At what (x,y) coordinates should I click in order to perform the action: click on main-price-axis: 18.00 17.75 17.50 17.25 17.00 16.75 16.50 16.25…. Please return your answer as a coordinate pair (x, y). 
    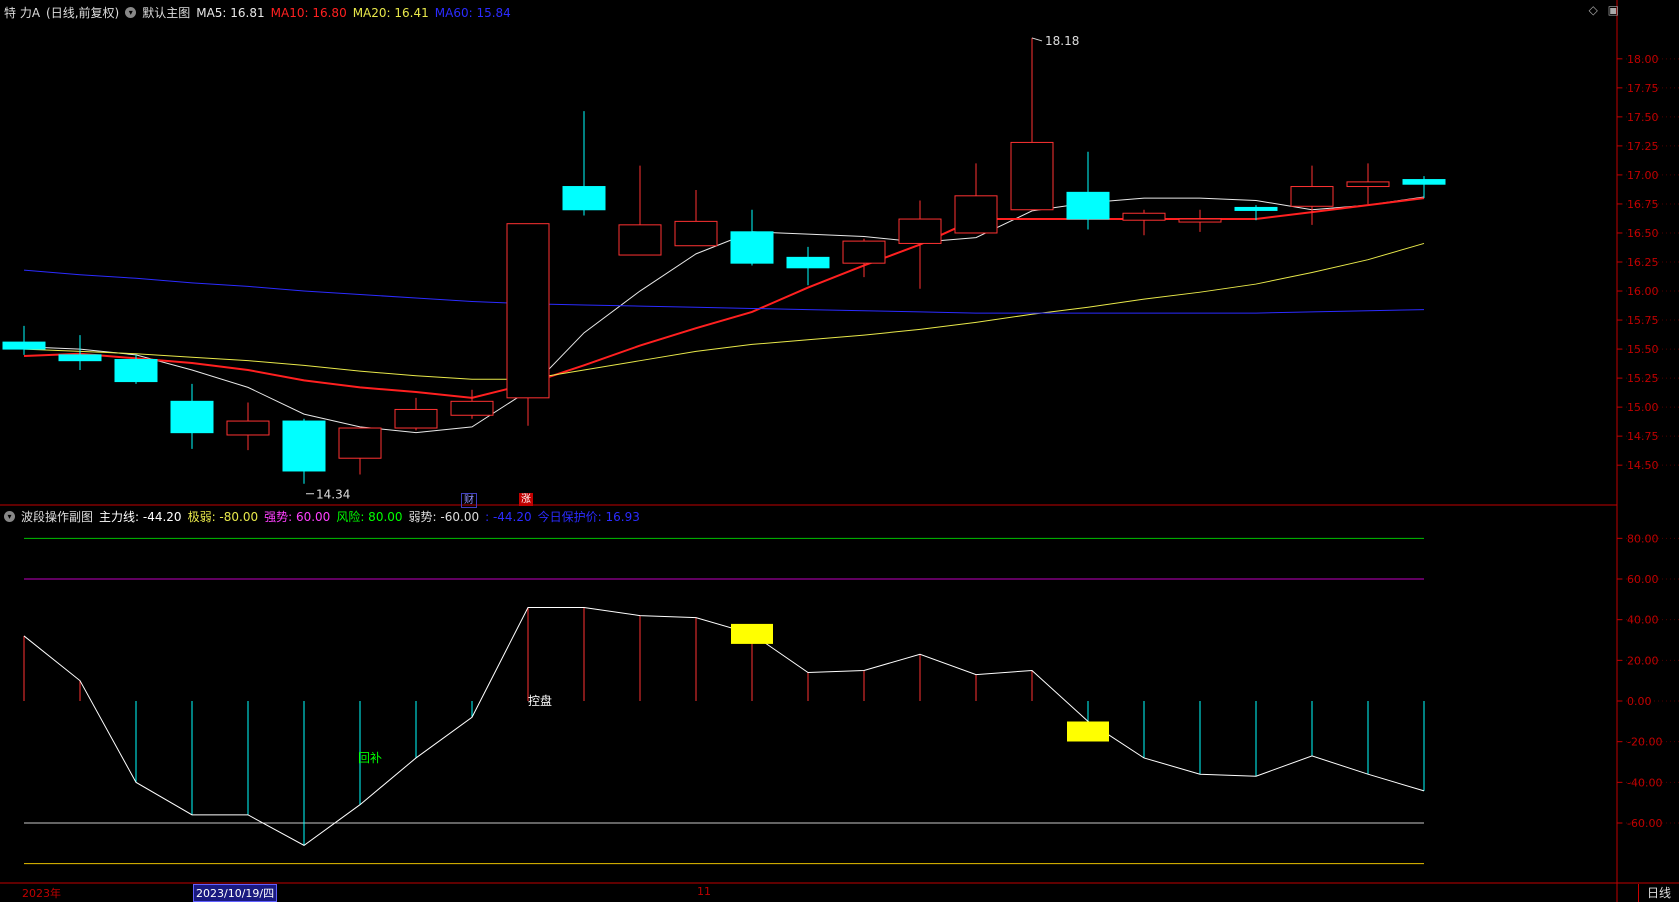
    Looking at the image, I should click on (1648, 262).